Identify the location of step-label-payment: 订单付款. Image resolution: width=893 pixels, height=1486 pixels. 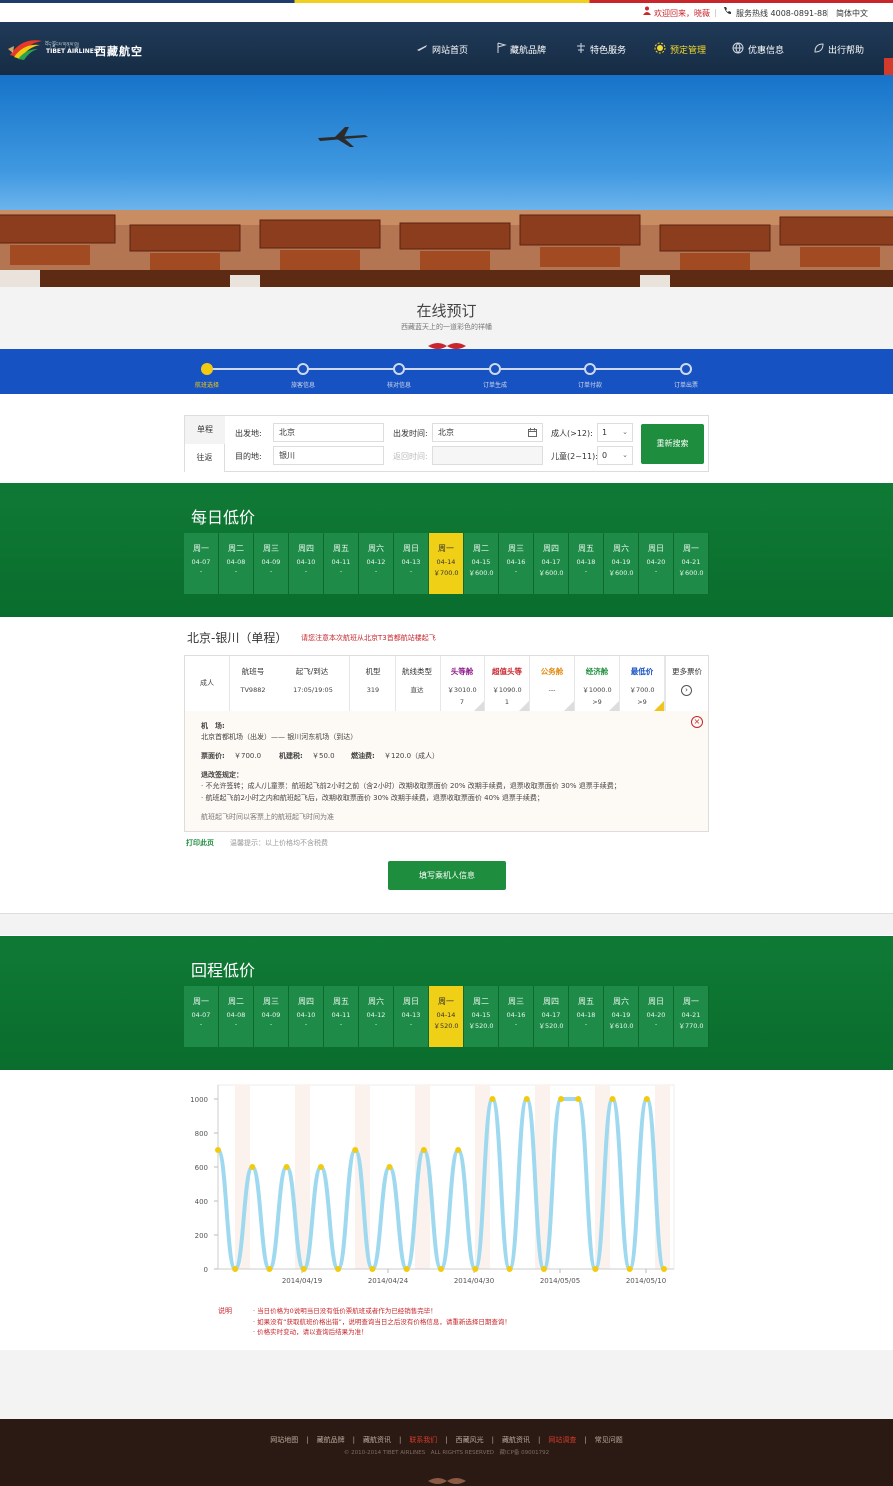
(589, 385).